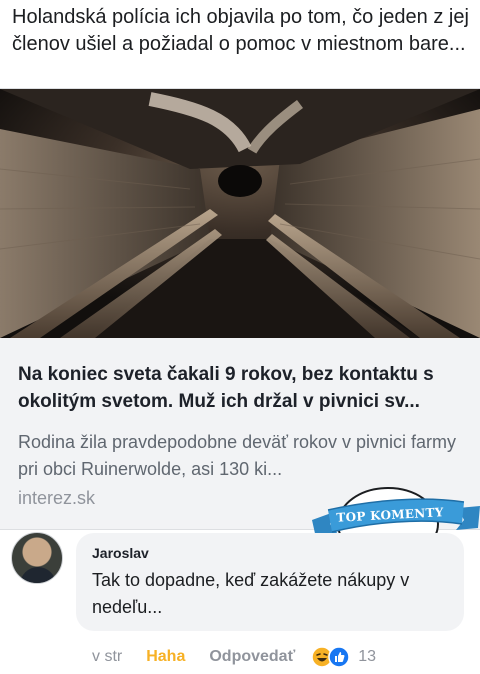  What do you see at coordinates (165, 657) in the screenshot?
I see `reaction-button: Haha` at bounding box center [165, 657].